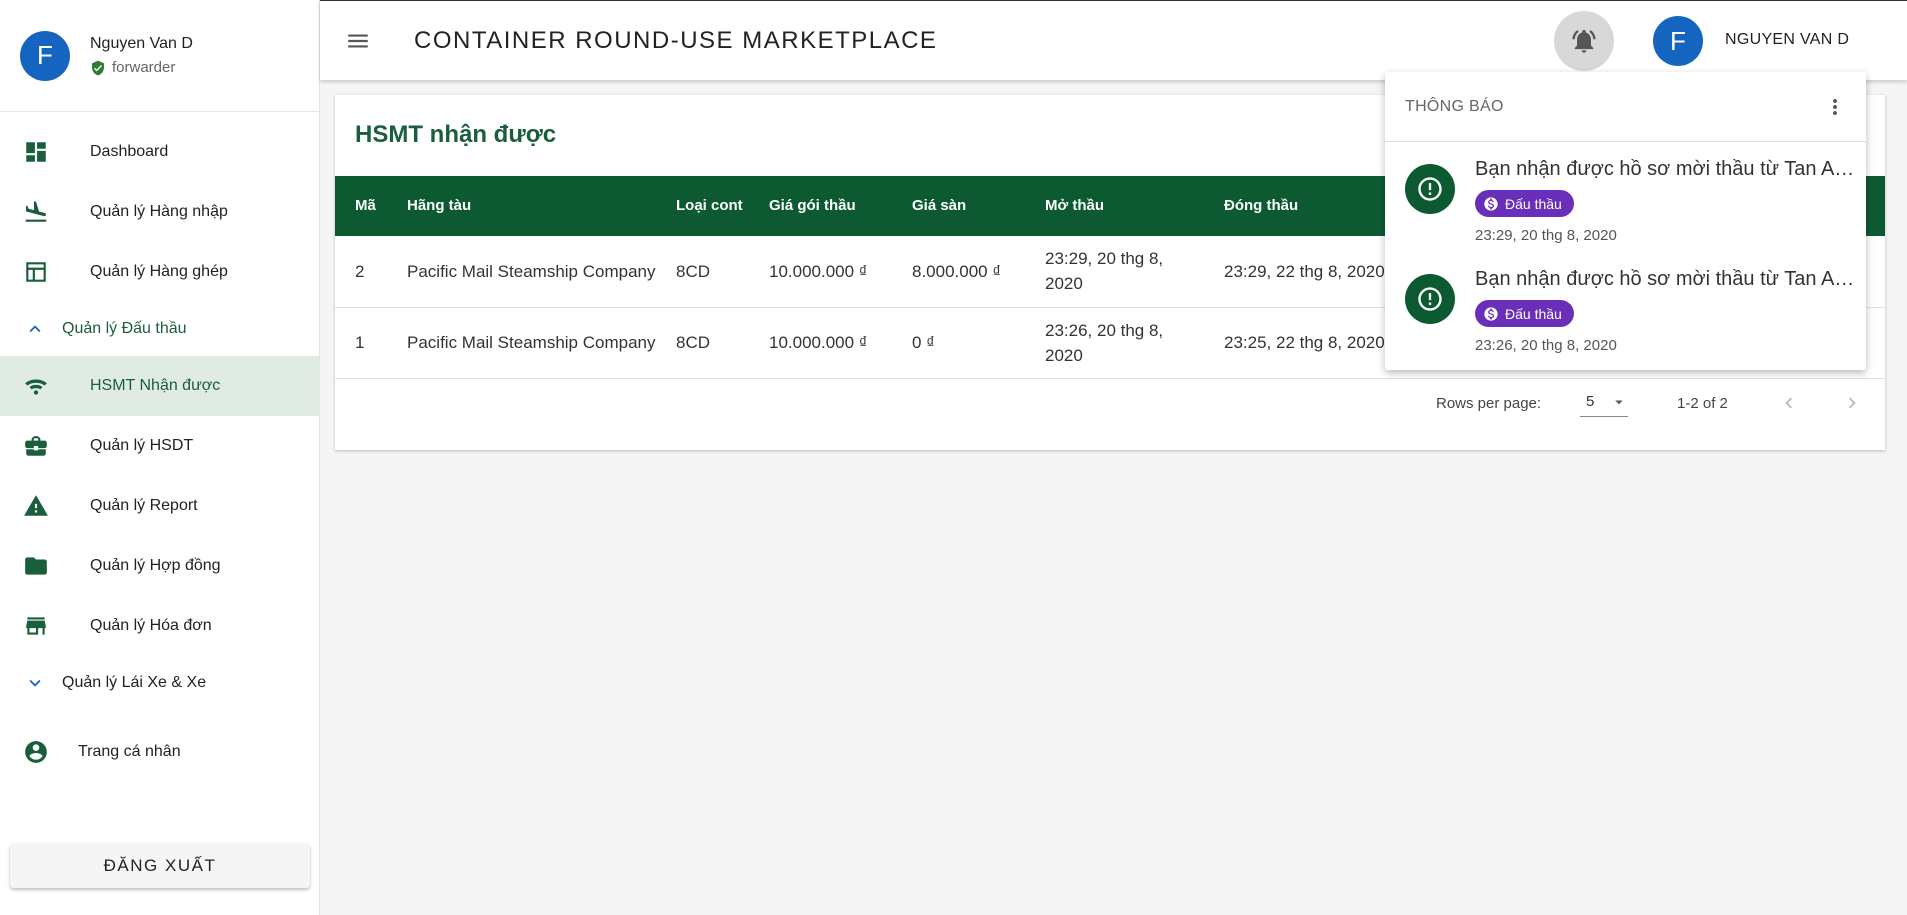  Describe the element at coordinates (1124, 343) in the screenshot. I see `cell-mo-thau: 23:26, 20 thg 8, 2020` at that location.